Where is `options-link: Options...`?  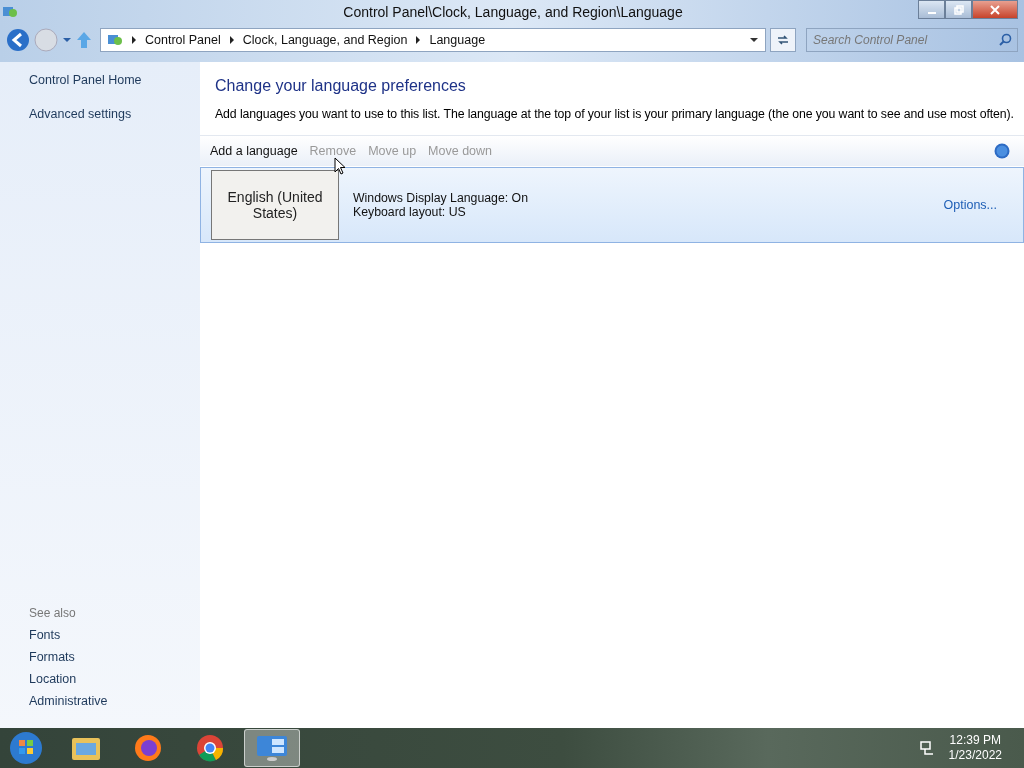 options-link: Options... is located at coordinates (970, 205).